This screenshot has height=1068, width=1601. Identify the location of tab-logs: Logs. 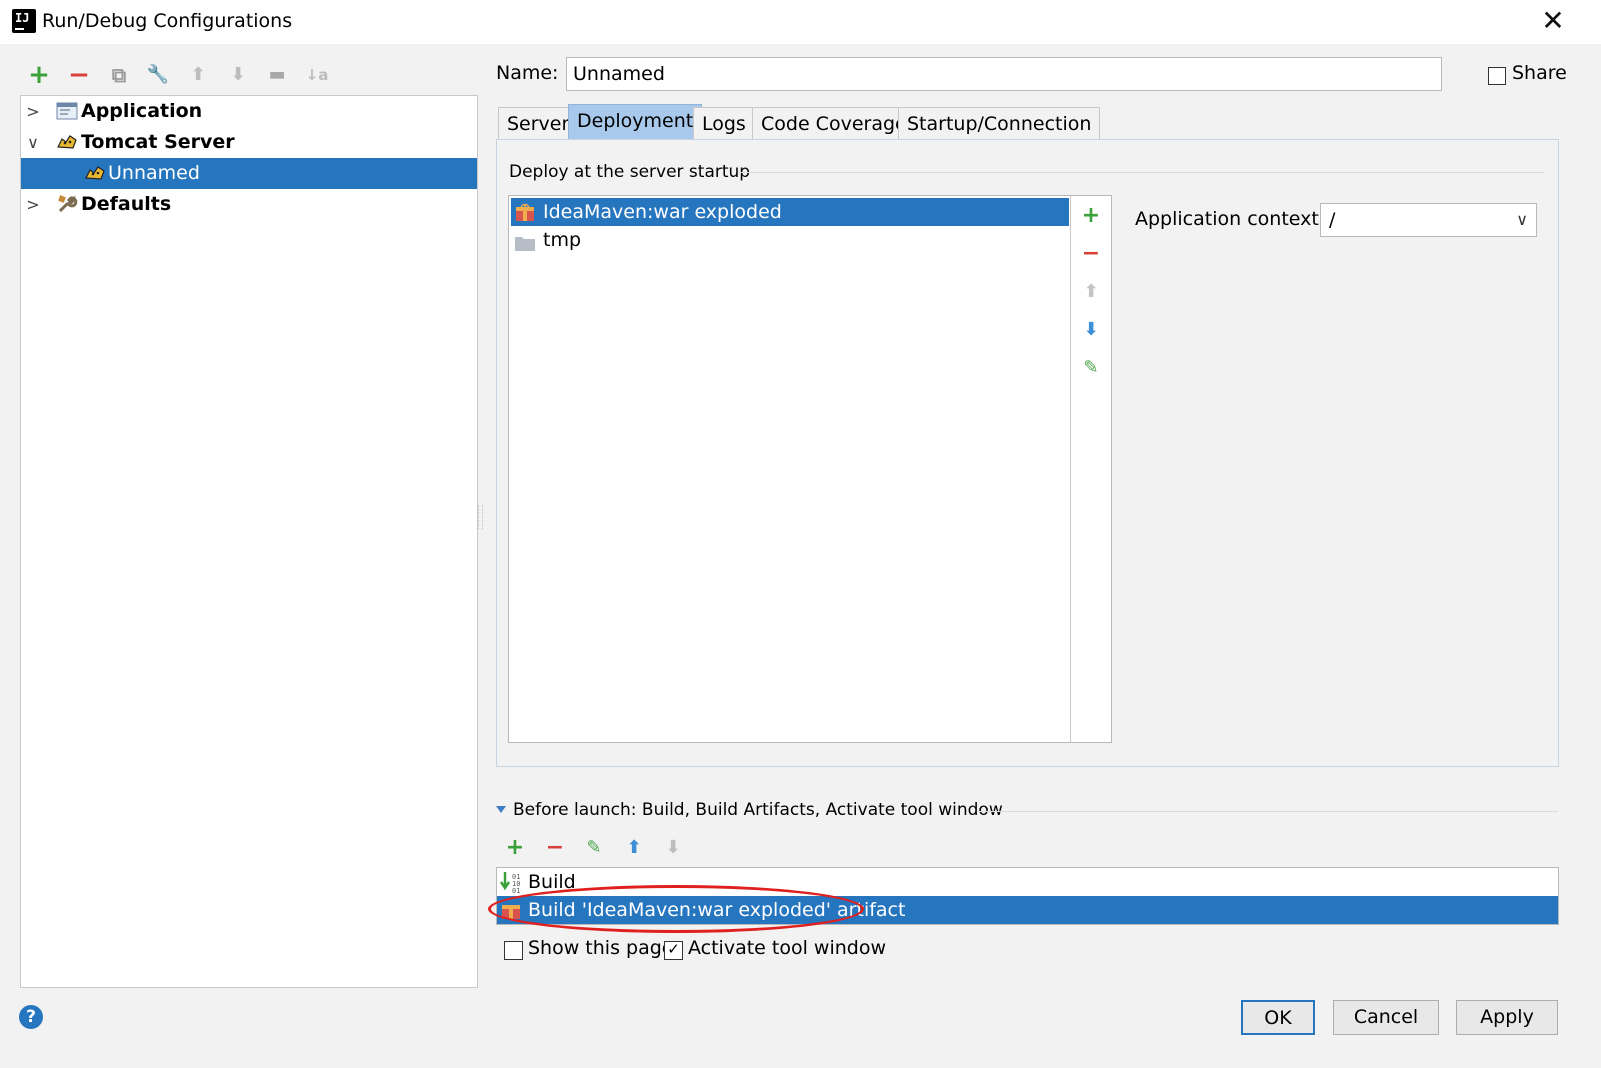
(724, 123).